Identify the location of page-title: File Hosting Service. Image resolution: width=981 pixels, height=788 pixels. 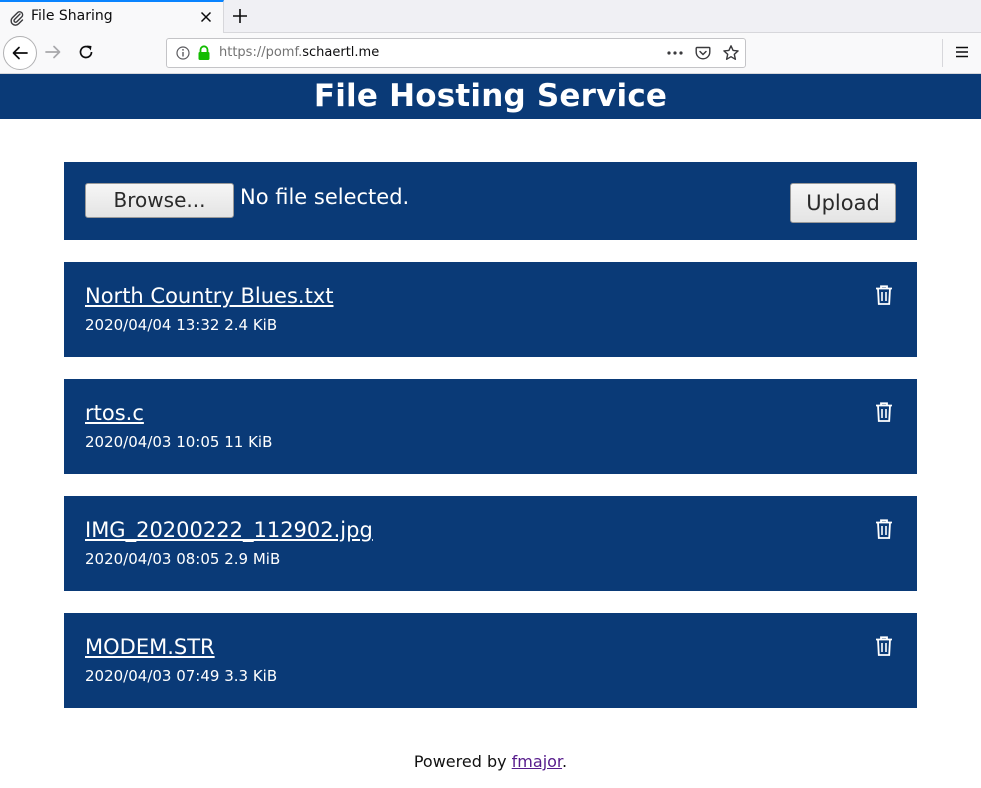
(490, 96).